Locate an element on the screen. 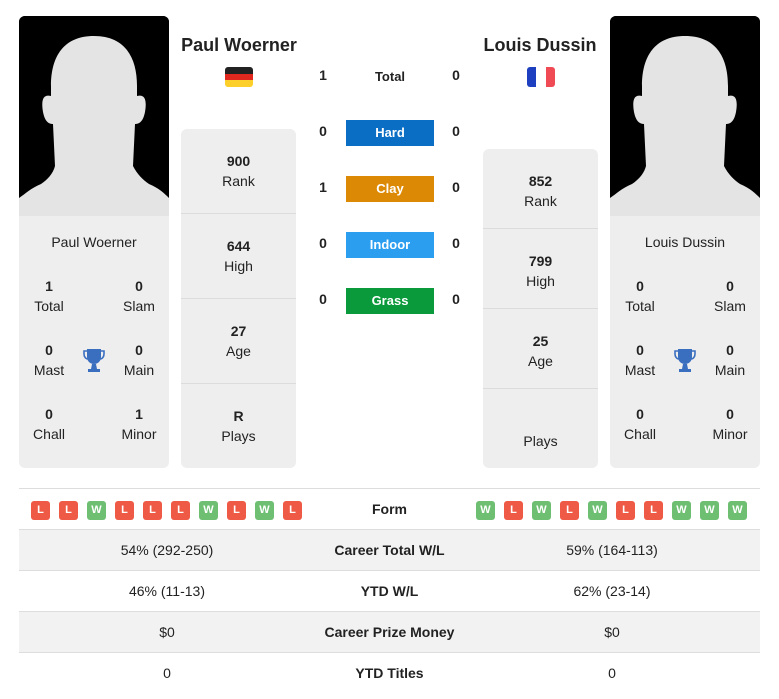 The image size is (779, 699). player2-plays: Plays is located at coordinates (540, 441).